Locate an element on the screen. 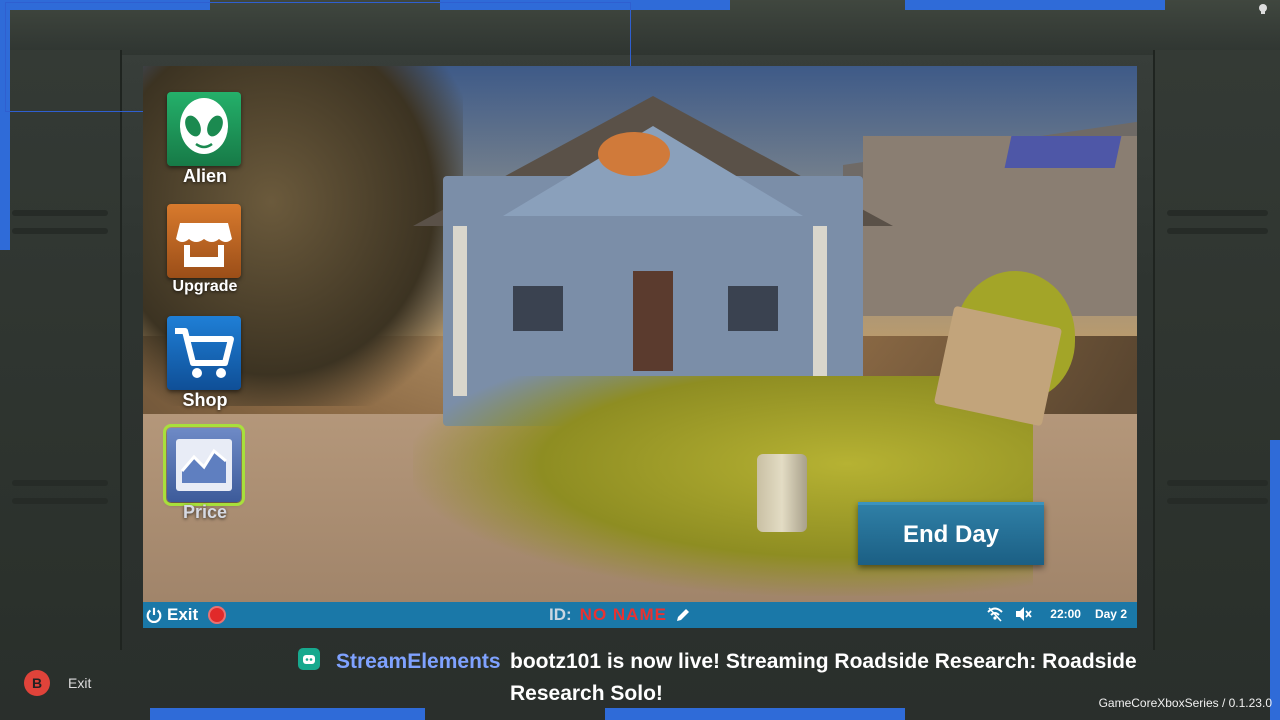  price-chart-icon is located at coordinates (204, 465).